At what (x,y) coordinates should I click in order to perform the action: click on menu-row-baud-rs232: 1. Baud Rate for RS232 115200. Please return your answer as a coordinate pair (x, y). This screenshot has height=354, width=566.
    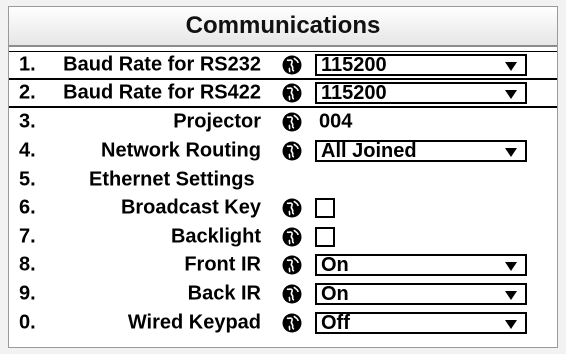
    Looking at the image, I should click on (283, 65).